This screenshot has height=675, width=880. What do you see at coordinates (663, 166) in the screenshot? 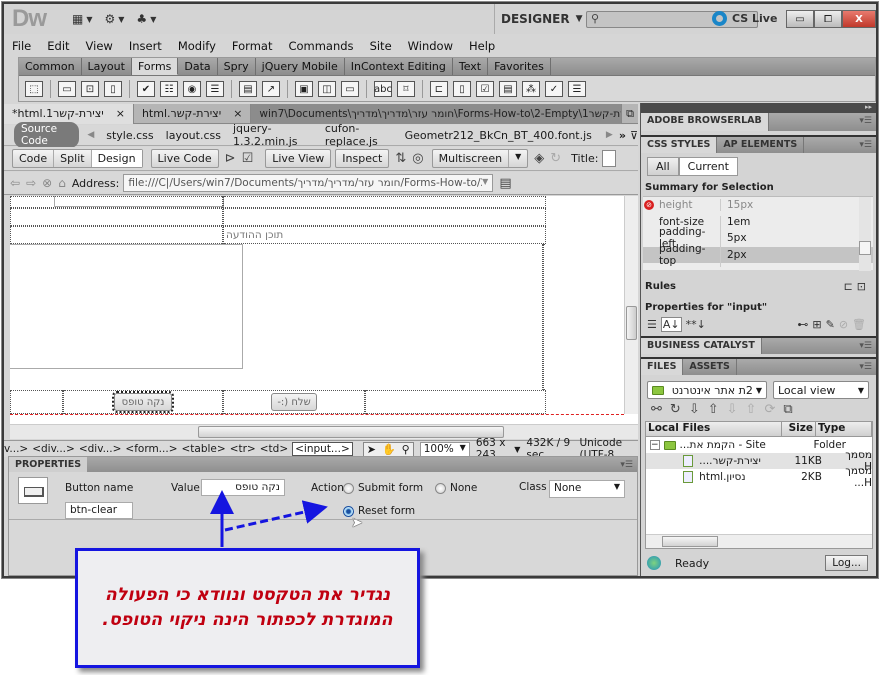
I see `all-mode-button: All` at bounding box center [663, 166].